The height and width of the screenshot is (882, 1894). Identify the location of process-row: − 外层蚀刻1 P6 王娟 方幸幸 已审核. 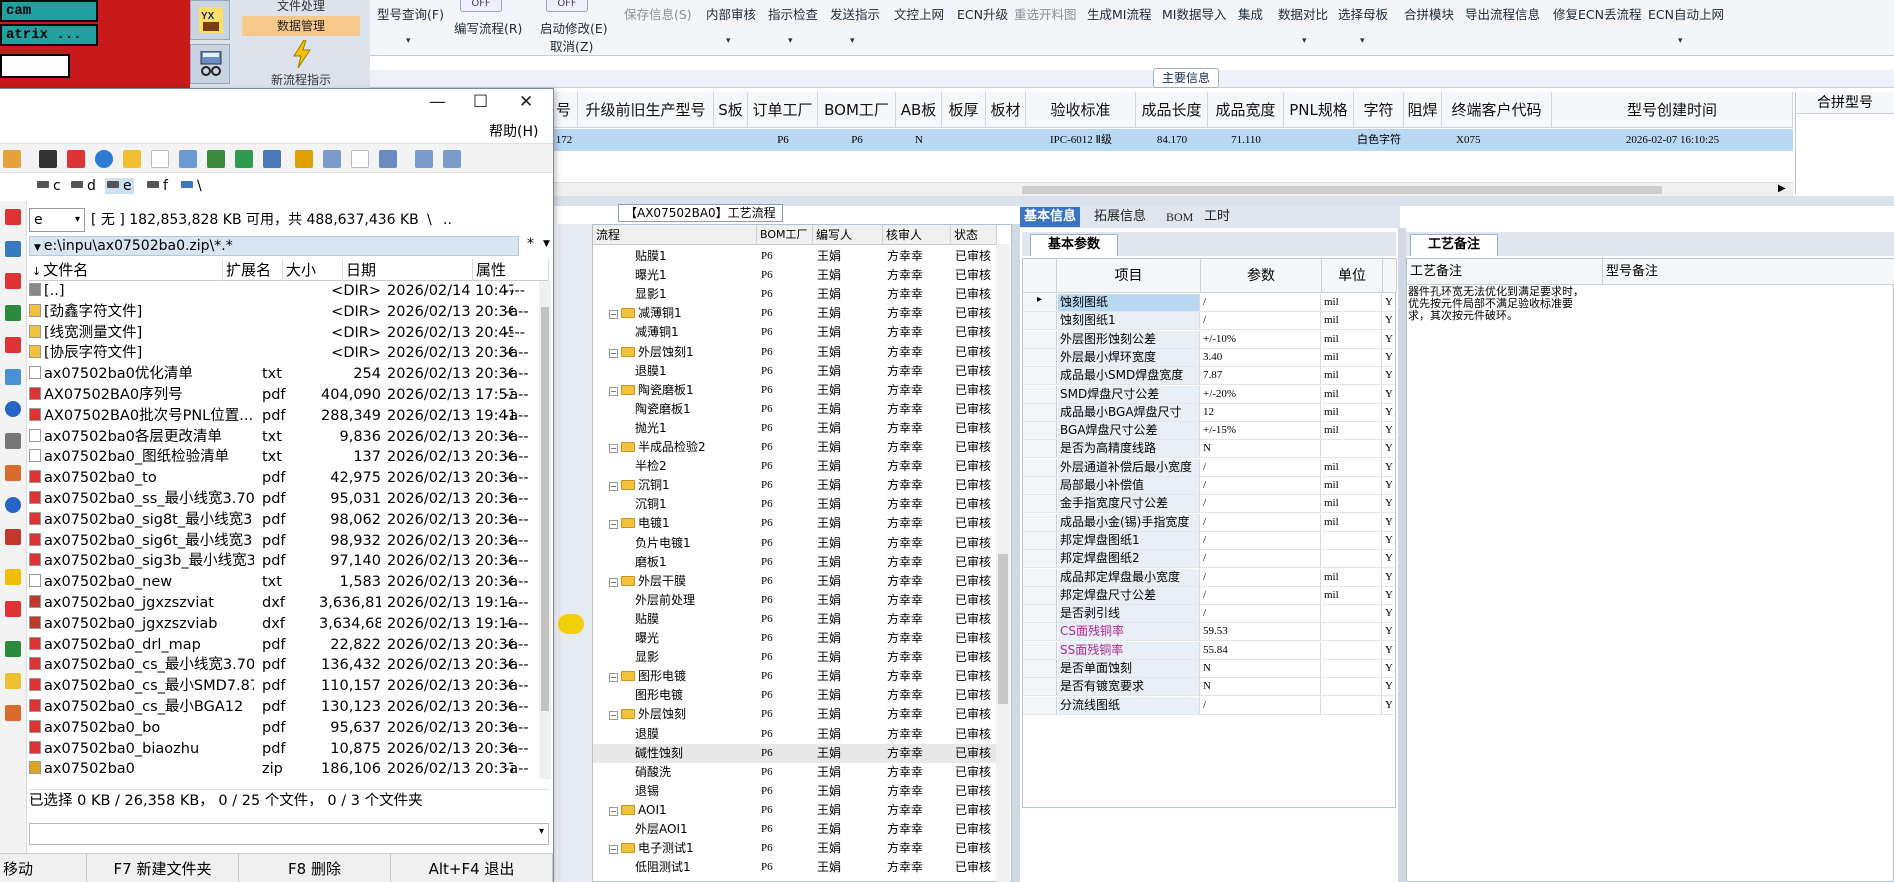
(795, 352).